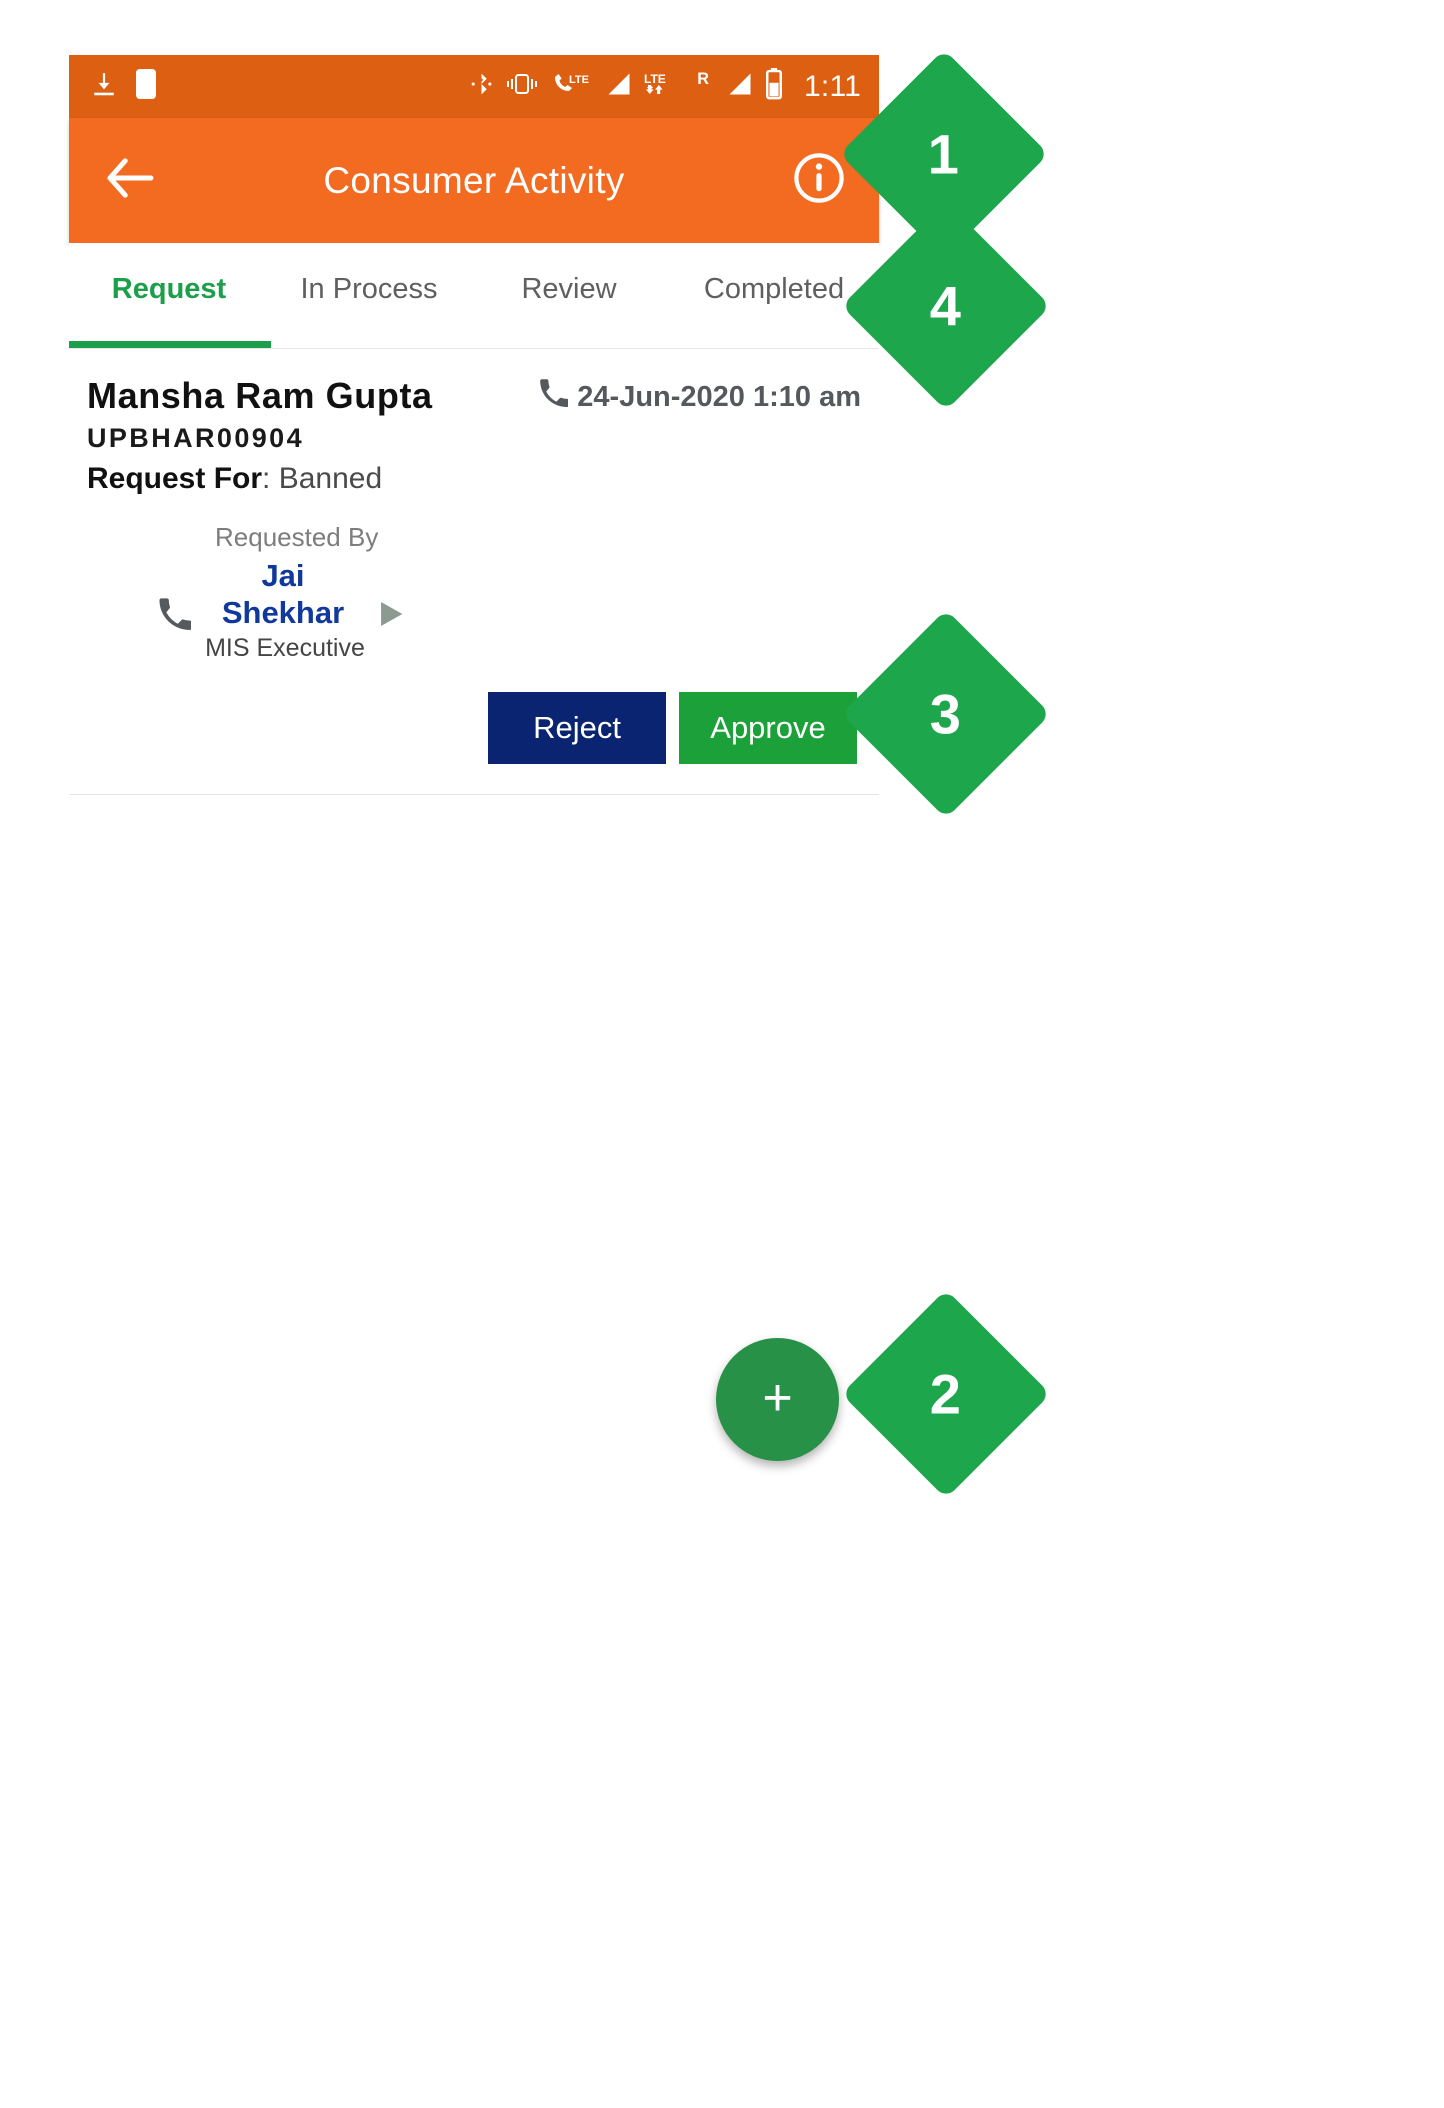 The width and height of the screenshot is (1444, 2108). Describe the element at coordinates (522, 86) in the screenshot. I see `vibrate-icon` at that location.